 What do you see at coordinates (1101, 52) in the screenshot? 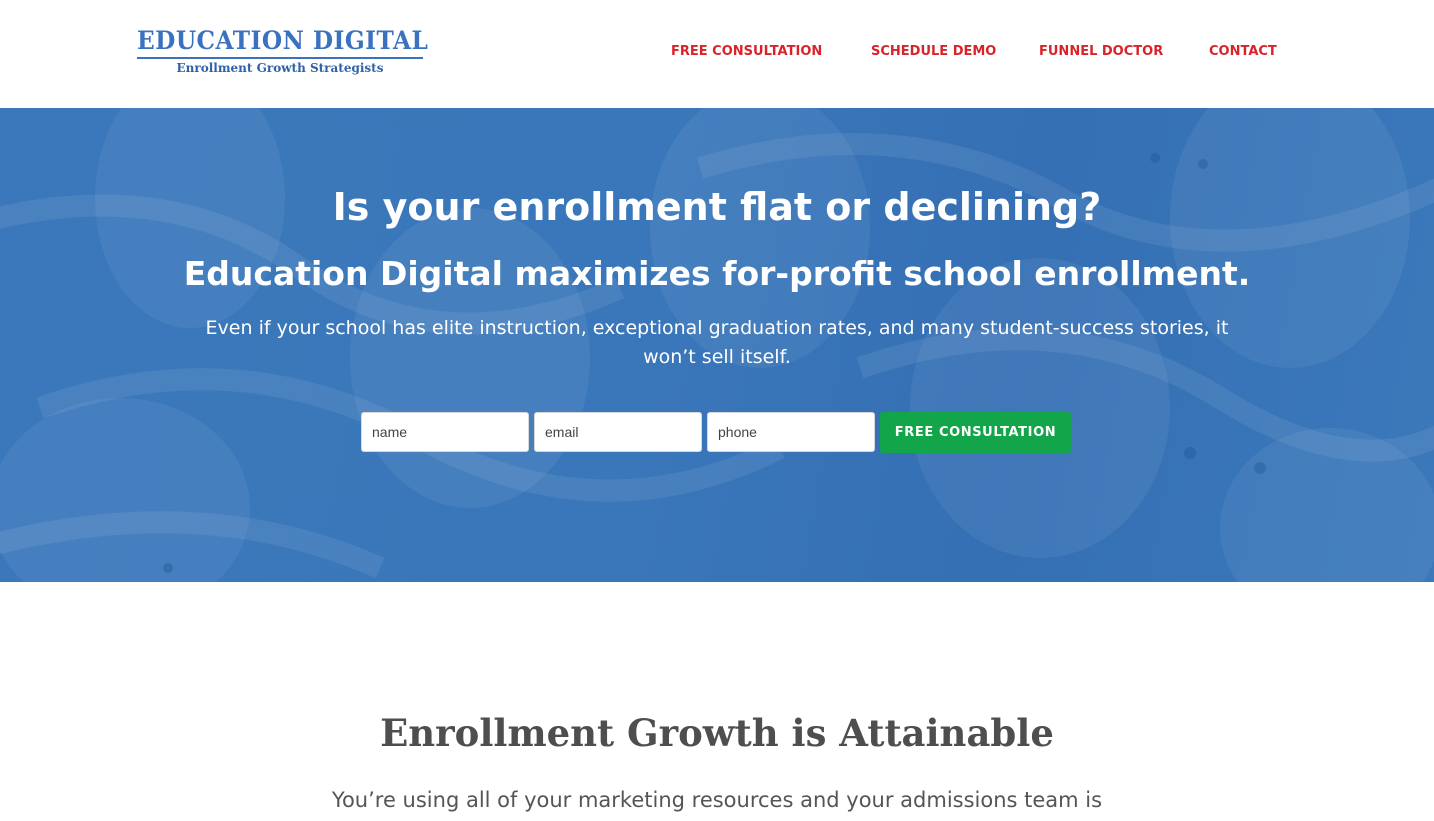
I see `nav-funnel-doctor: FUNNEL DOCTOR` at bounding box center [1101, 52].